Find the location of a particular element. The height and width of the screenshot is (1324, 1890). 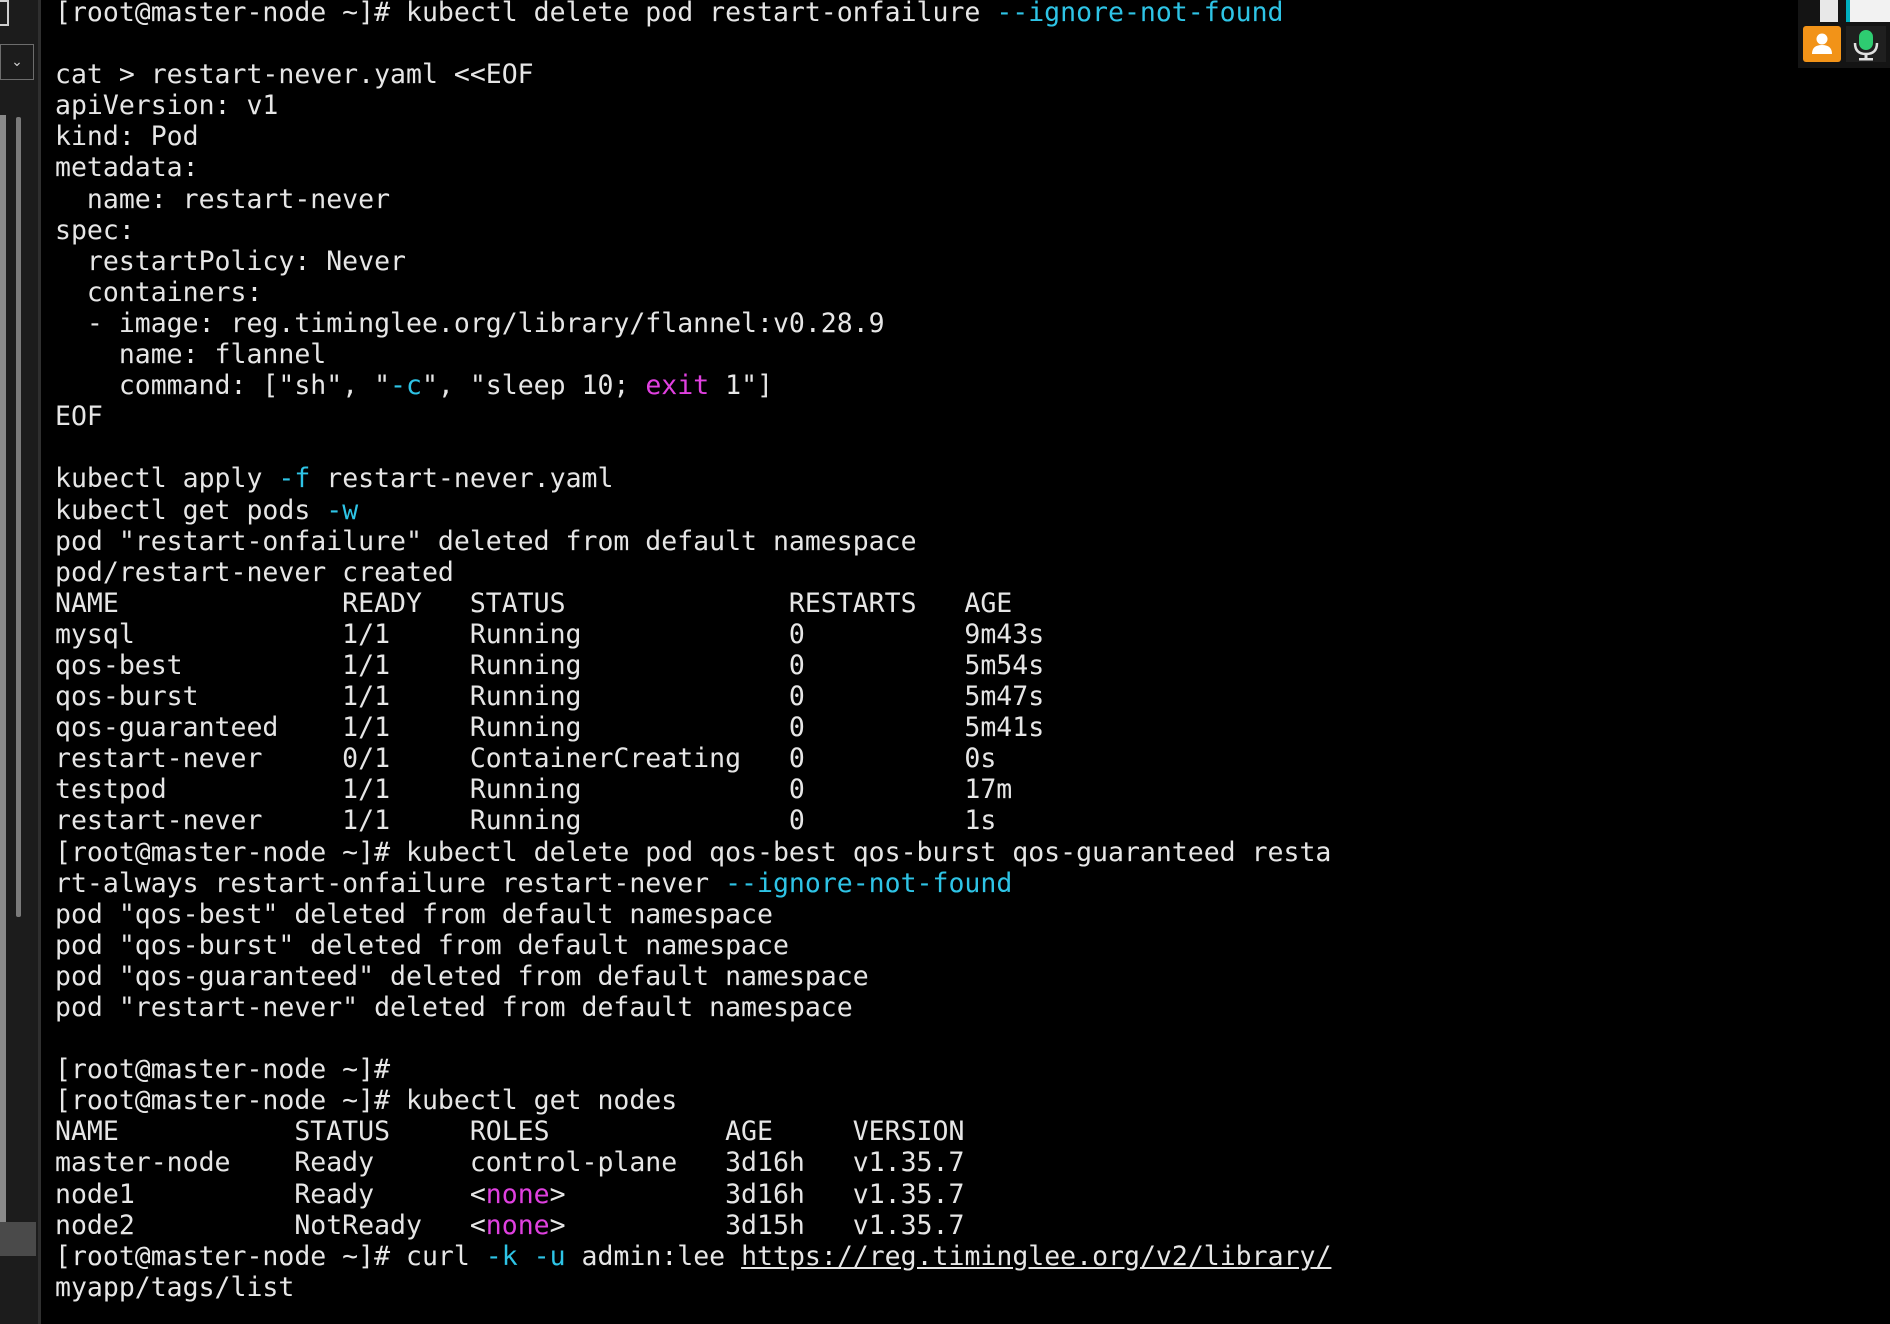

terminal-text: -w is located at coordinates (342, 510).